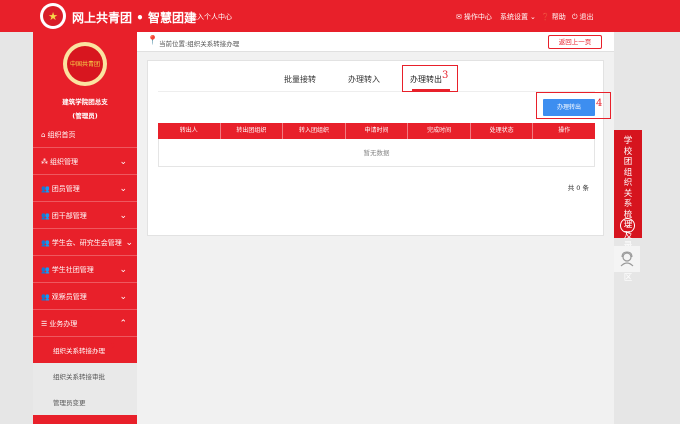  Describe the element at coordinates (583, 17) in the screenshot. I see `logout-link: ⏻ 退出` at that location.